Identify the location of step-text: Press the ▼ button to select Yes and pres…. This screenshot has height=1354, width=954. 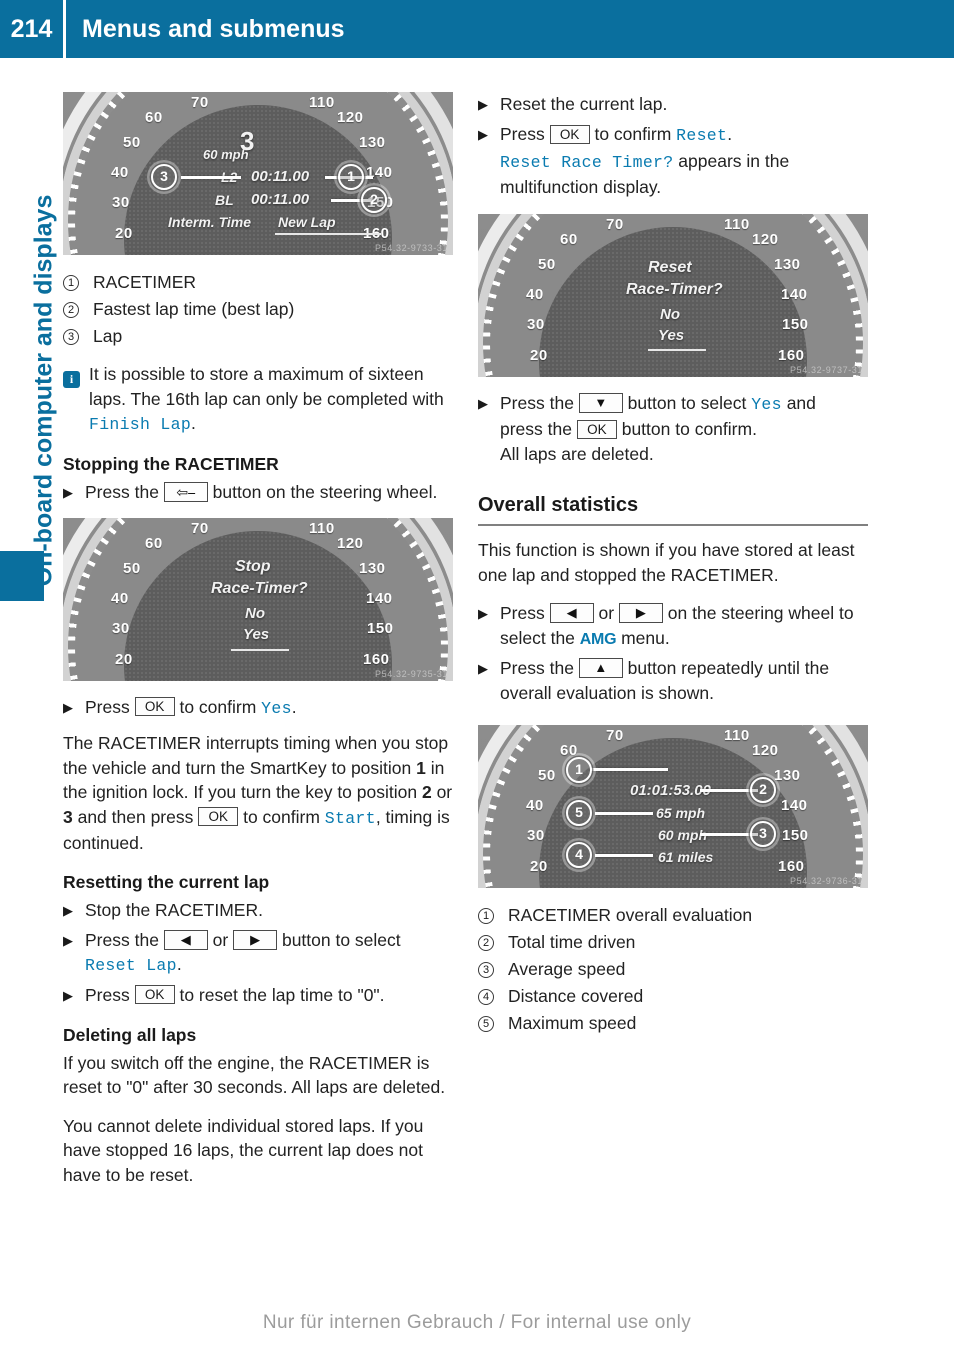
(684, 429).